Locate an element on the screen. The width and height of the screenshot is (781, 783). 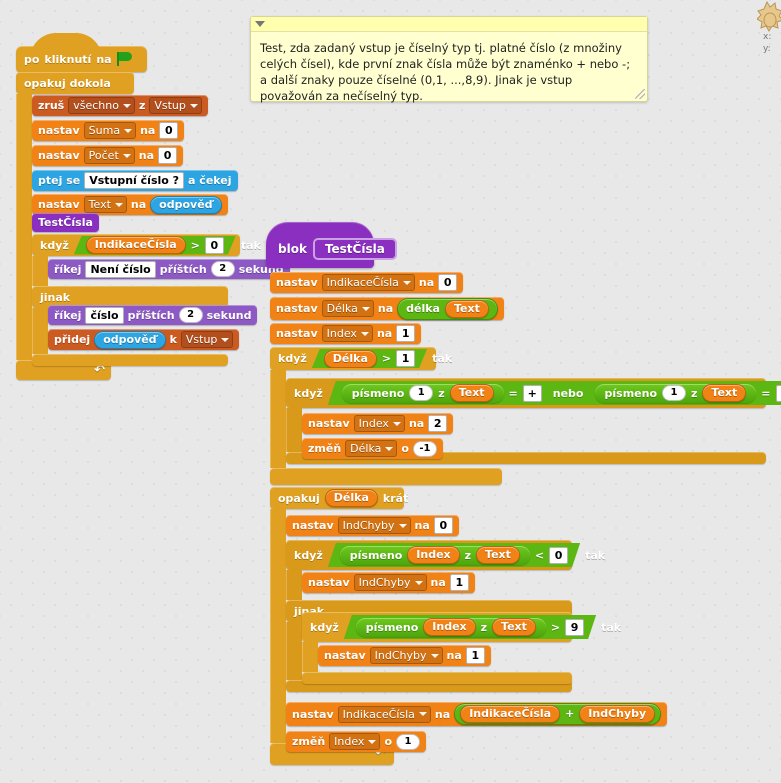
set-variable-pocet-block: nastav Počet na 0 is located at coordinates (108, 155).